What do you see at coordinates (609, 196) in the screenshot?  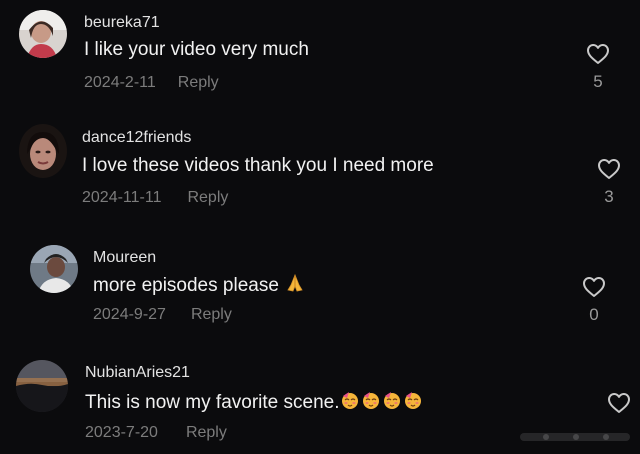 I see `like-count: 3` at bounding box center [609, 196].